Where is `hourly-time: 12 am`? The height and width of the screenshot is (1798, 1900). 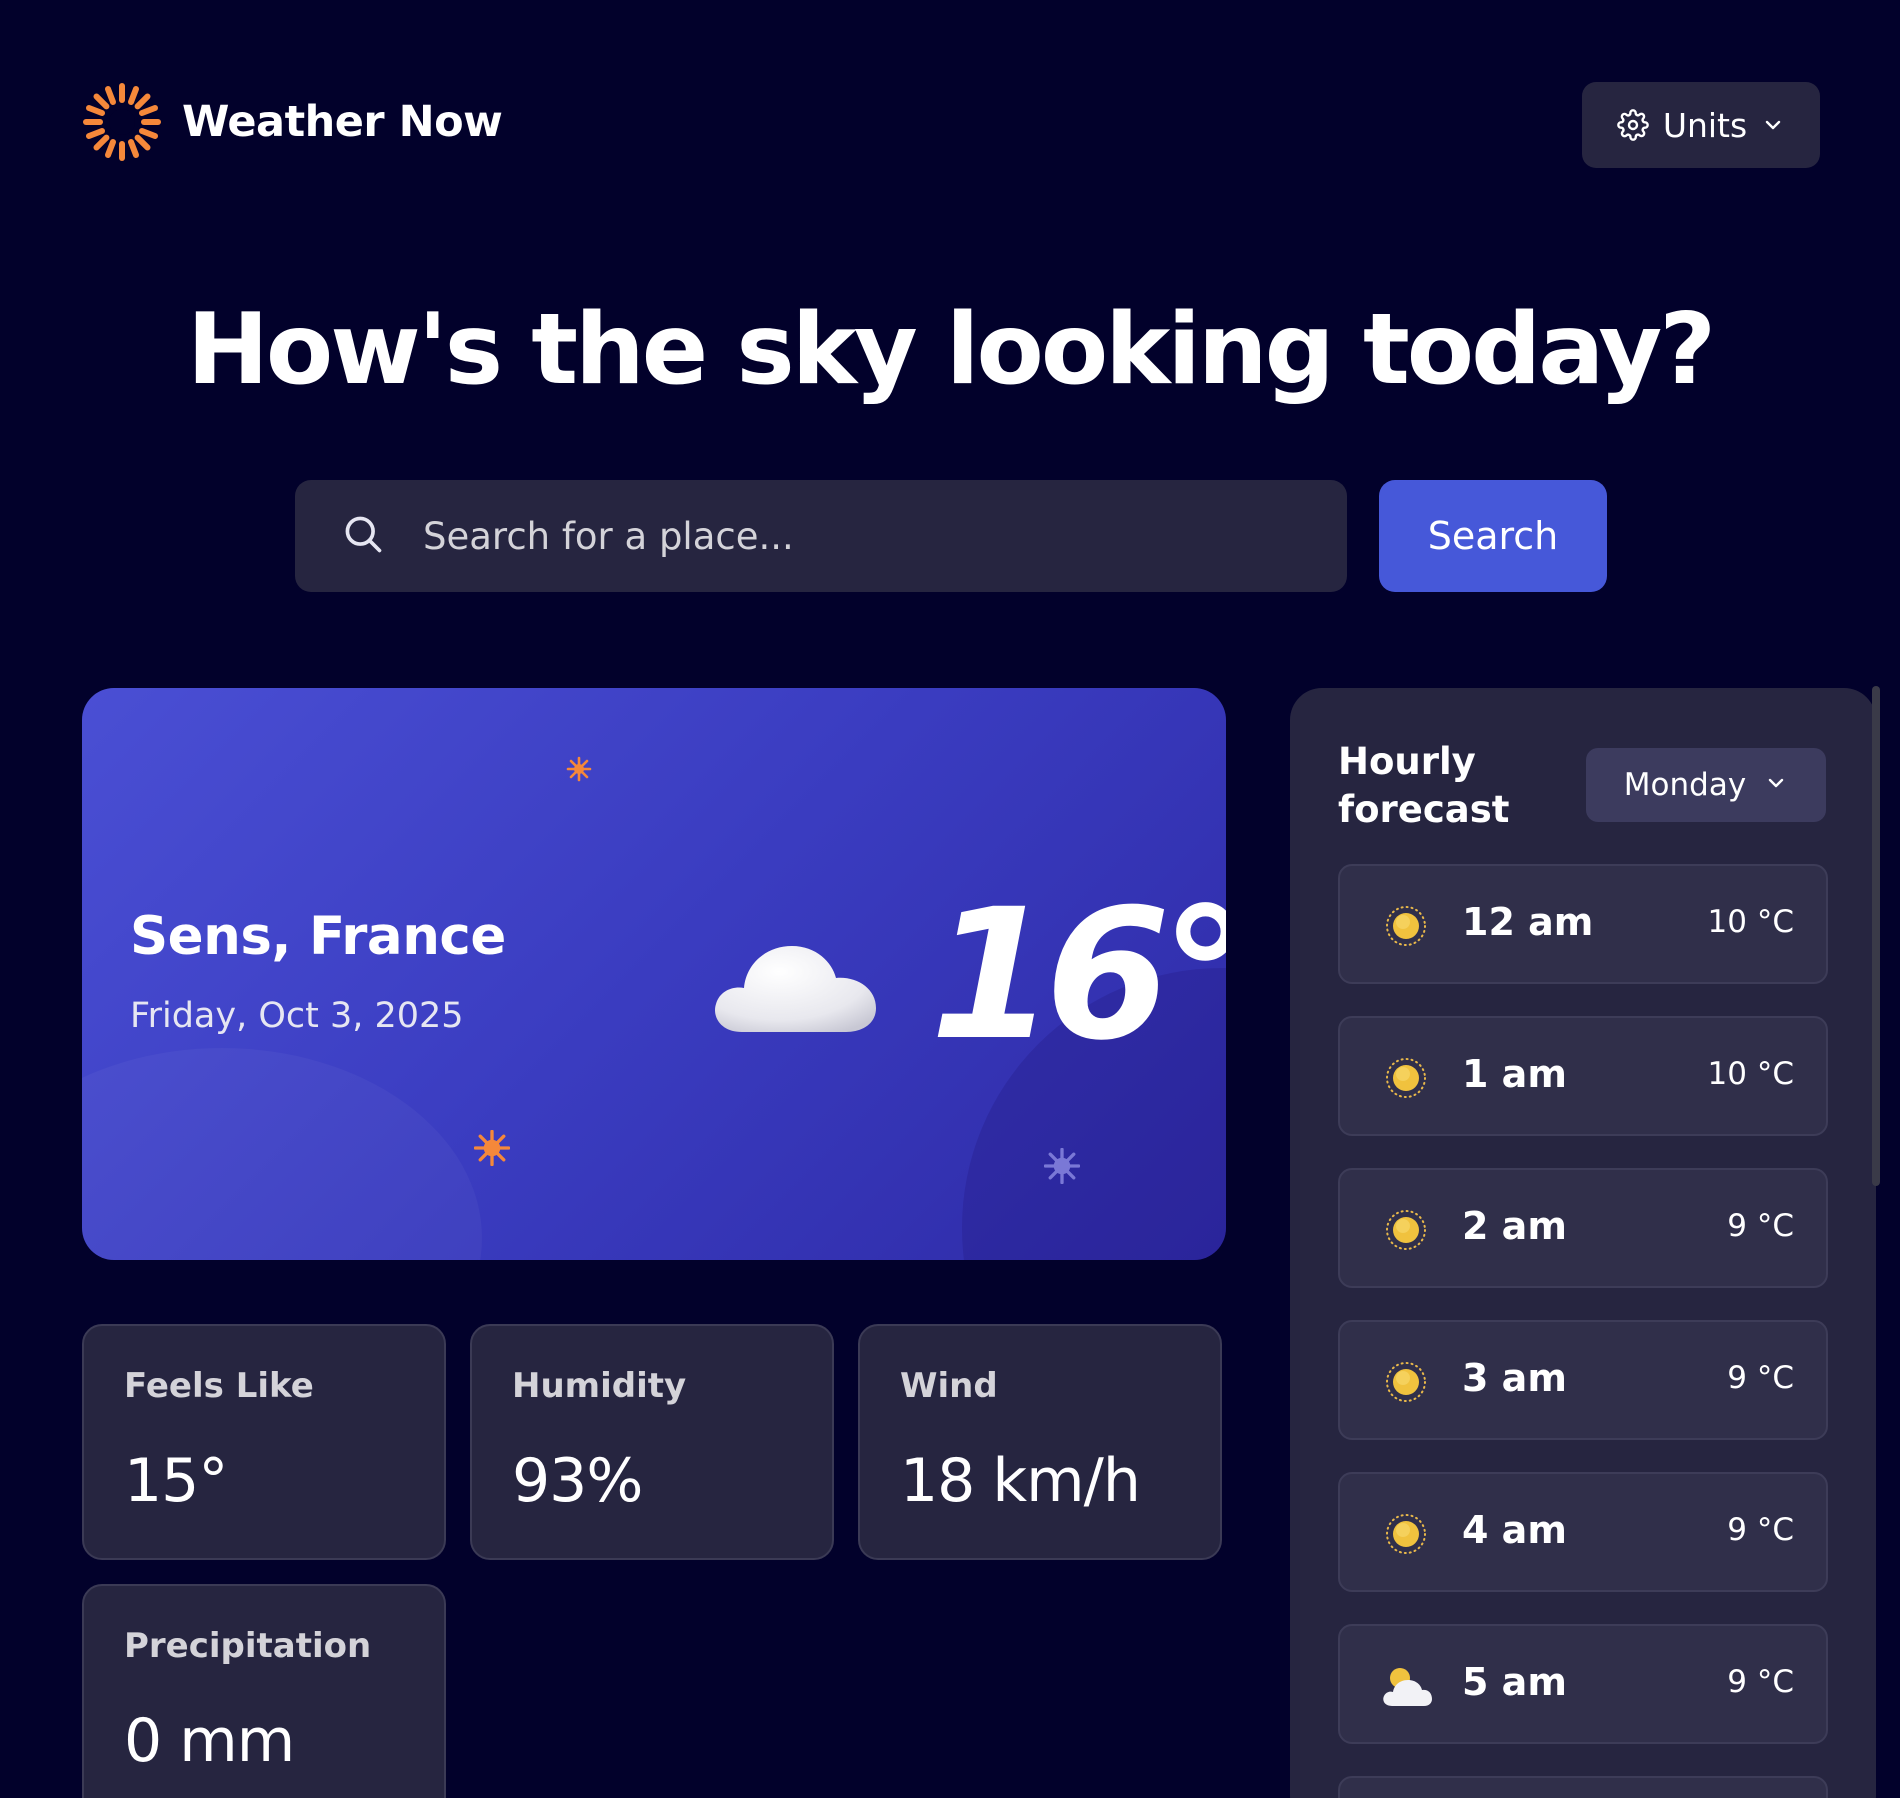
hourly-time: 12 am is located at coordinates (1528, 922).